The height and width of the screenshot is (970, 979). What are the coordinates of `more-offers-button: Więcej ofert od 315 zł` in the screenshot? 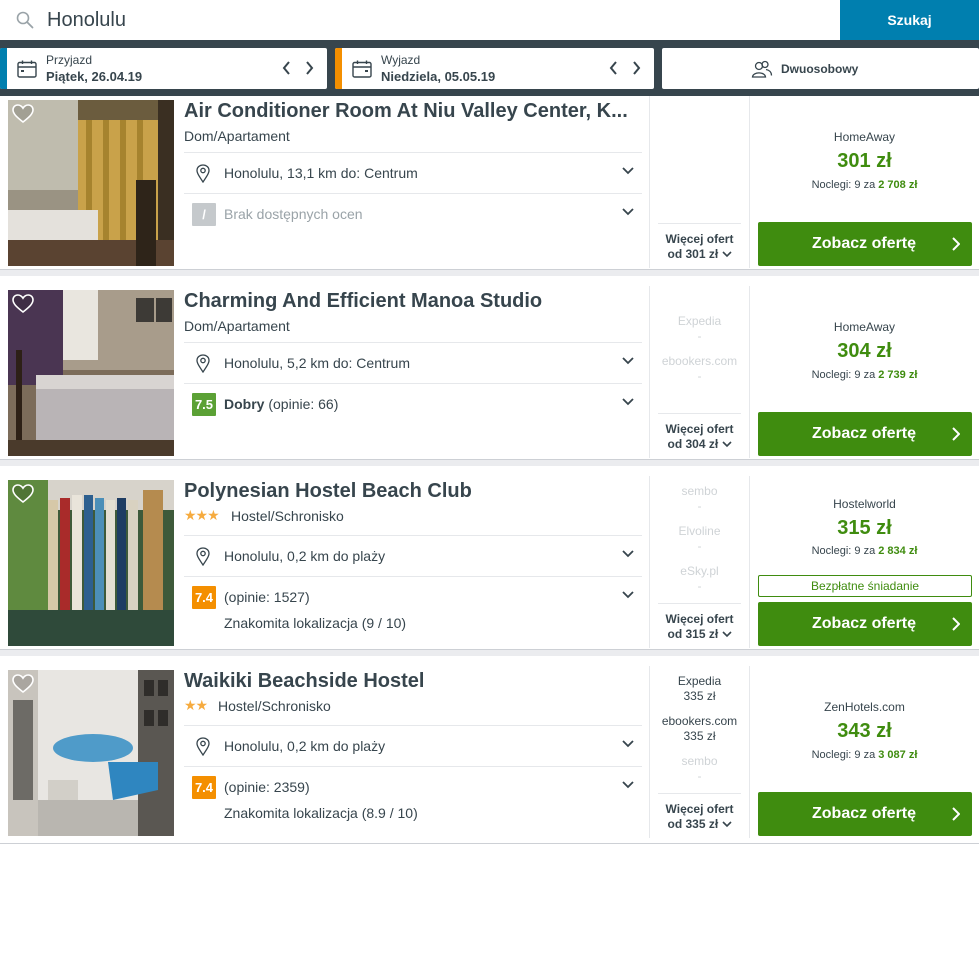 It's located at (699, 623).